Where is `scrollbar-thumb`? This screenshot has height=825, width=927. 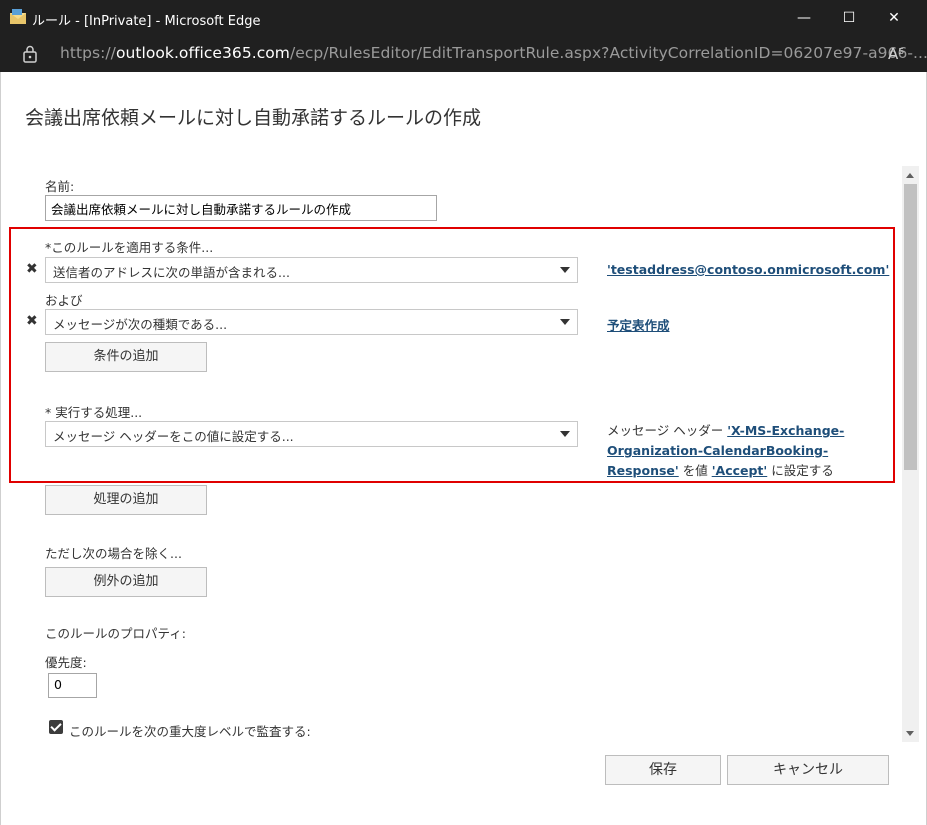 scrollbar-thumb is located at coordinates (910, 327).